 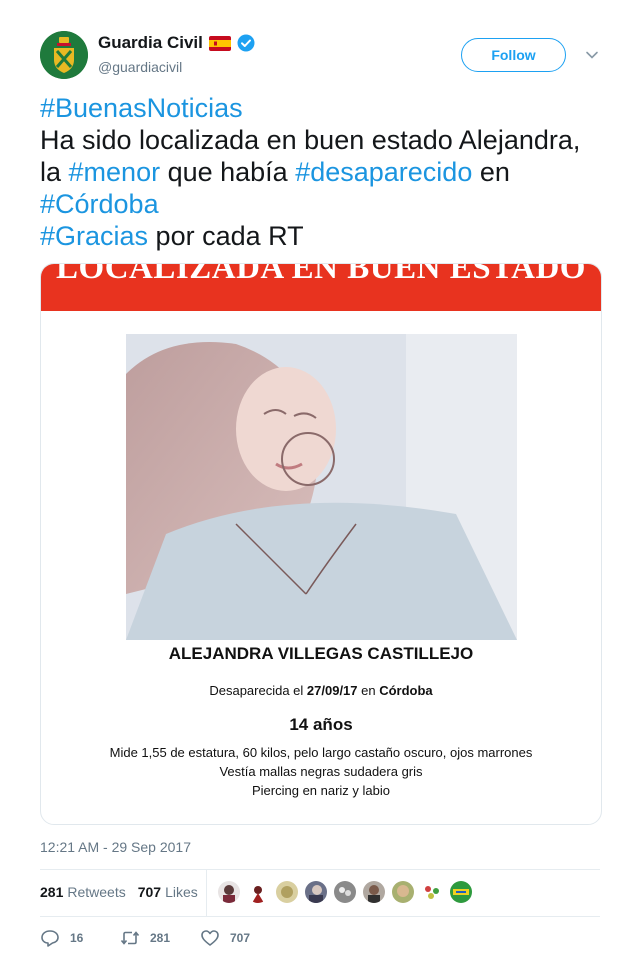 I want to click on profile-avatar, so click(x=64, y=55).